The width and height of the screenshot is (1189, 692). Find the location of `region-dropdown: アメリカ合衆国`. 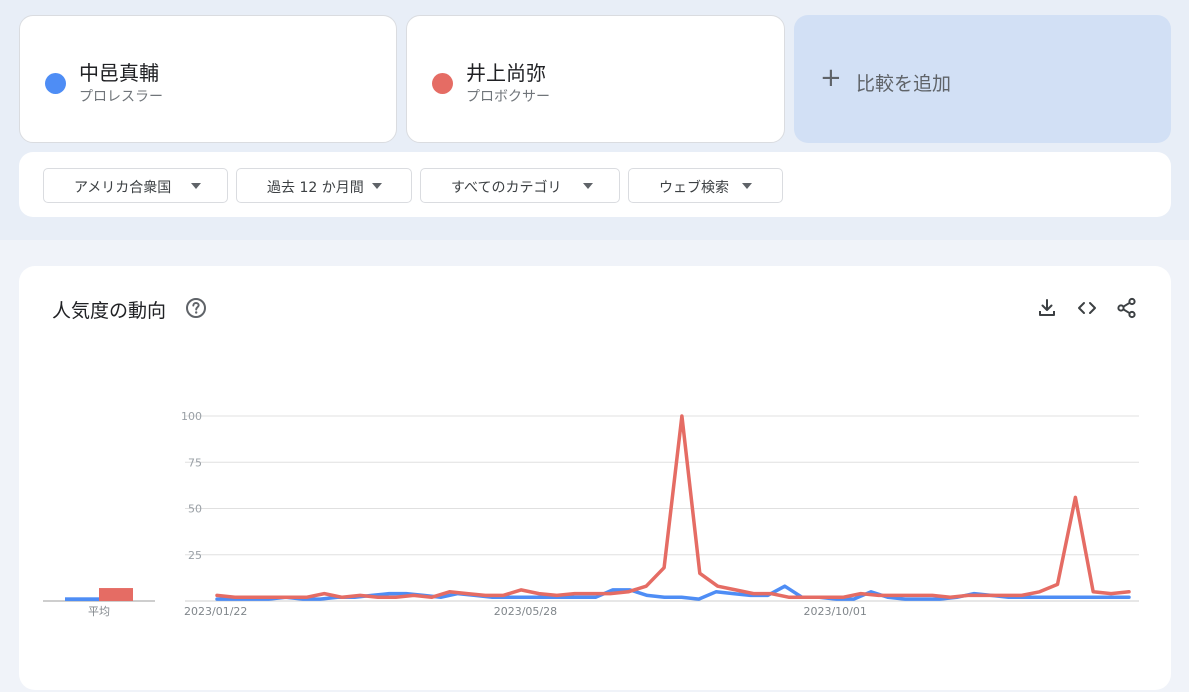

region-dropdown: アメリカ合衆国 is located at coordinates (135, 185).